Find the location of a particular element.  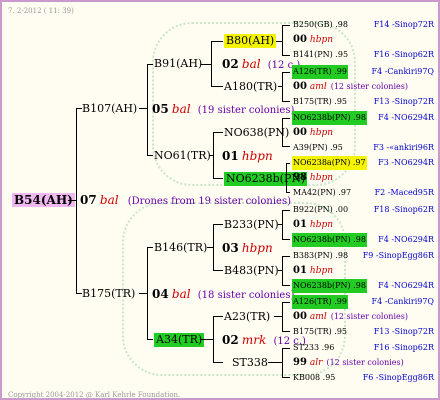

ancestor-label: B922(PN) .00 is located at coordinates (320, 210).